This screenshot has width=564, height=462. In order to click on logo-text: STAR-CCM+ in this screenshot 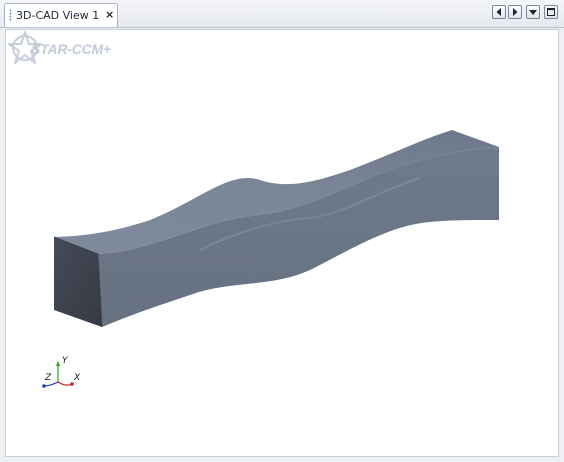, I will do `click(71, 49)`.